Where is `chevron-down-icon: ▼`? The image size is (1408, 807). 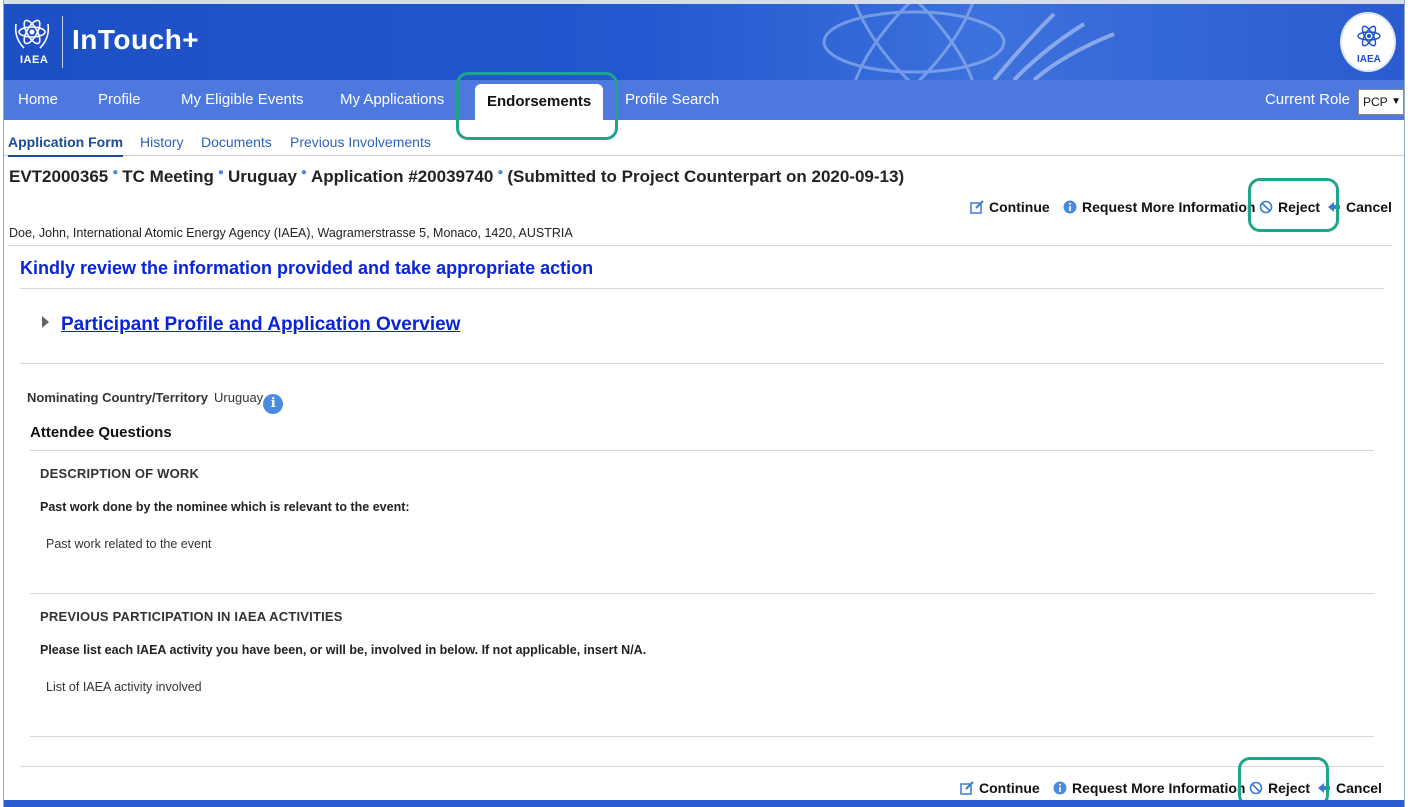 chevron-down-icon: ▼ is located at coordinates (1396, 101).